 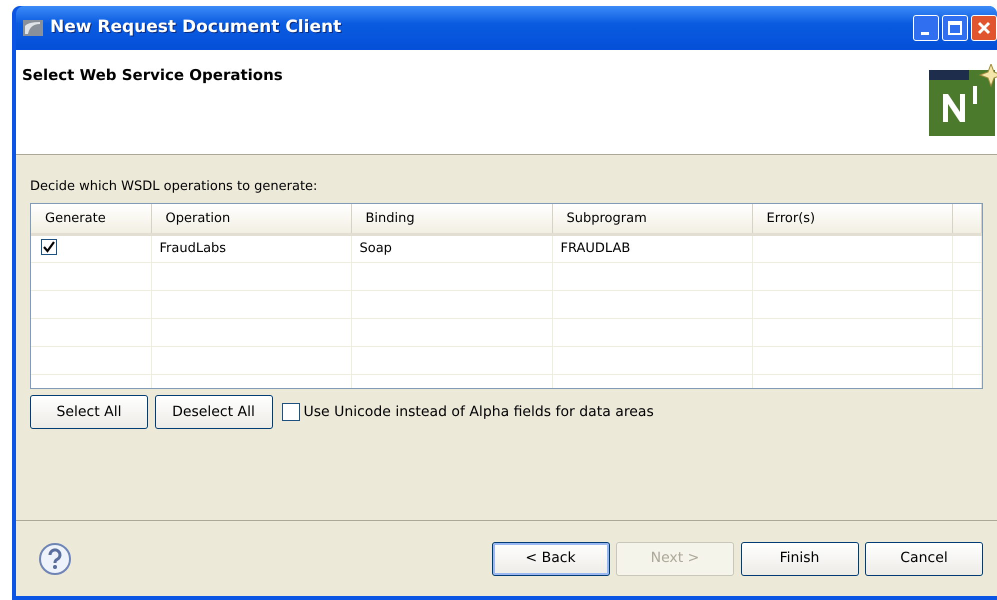 What do you see at coordinates (89, 412) in the screenshot?
I see `table-button: Select All` at bounding box center [89, 412].